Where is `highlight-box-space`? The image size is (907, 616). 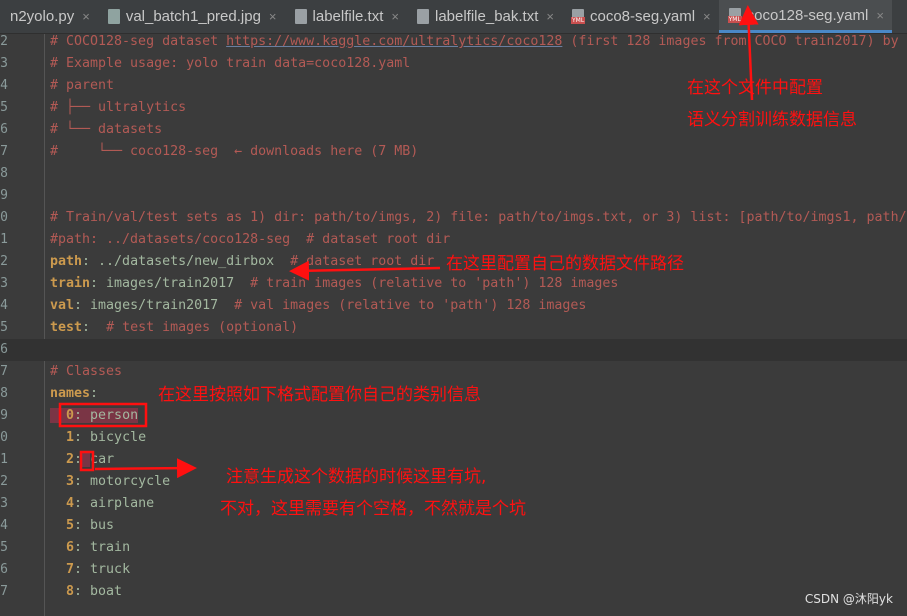
highlight-box-space is located at coordinates (87, 461).